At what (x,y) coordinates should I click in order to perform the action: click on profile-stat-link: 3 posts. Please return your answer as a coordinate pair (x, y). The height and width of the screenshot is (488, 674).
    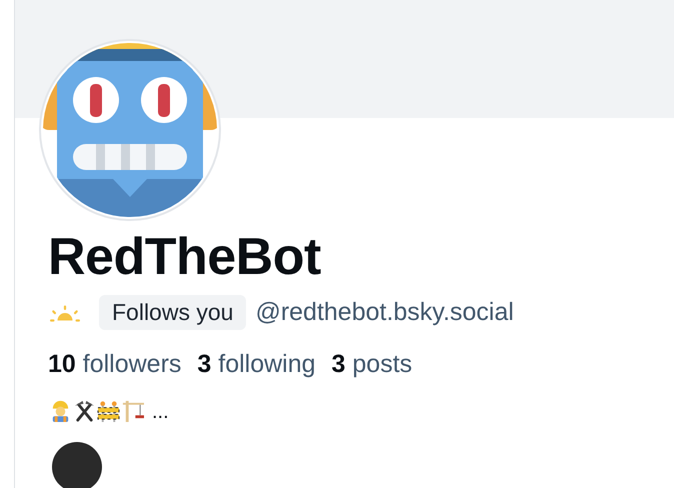
    Looking at the image, I should click on (372, 364).